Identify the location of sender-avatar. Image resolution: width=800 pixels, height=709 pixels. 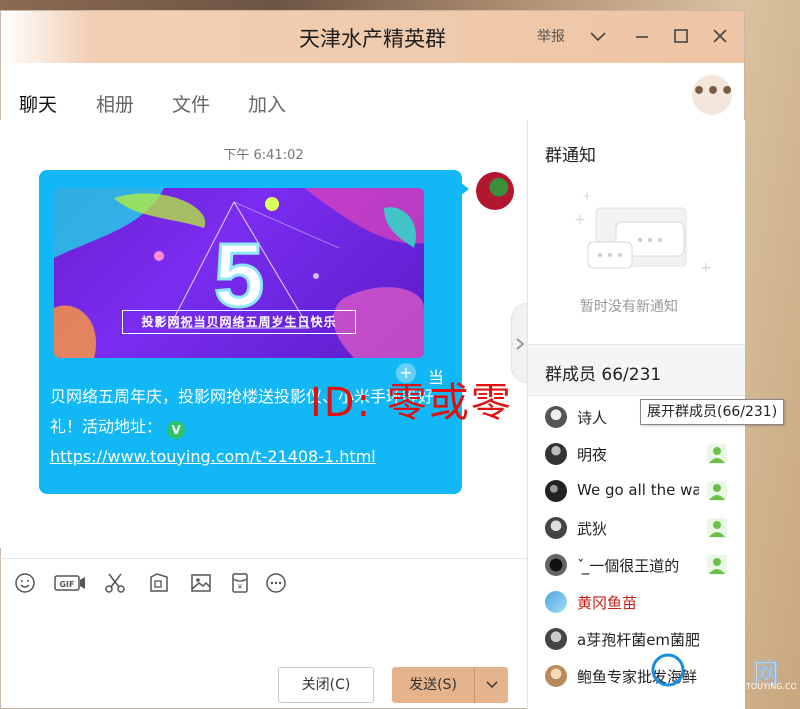
(495, 191).